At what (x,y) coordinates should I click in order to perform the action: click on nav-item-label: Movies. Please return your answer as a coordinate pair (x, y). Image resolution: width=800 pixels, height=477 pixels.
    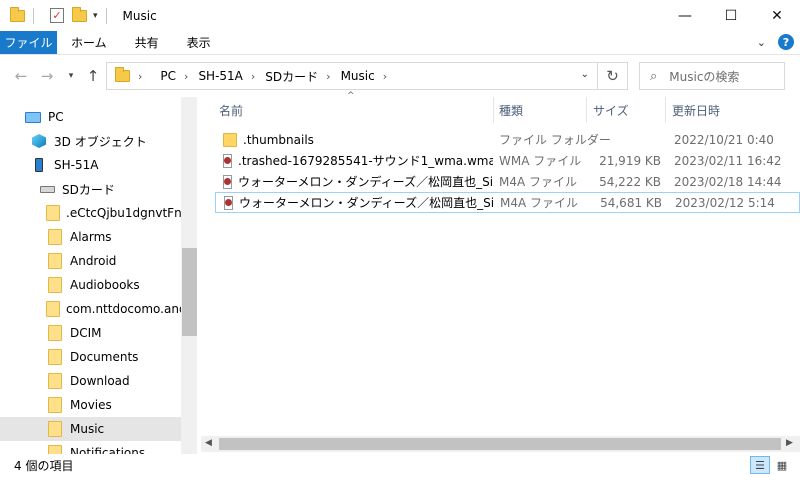
    Looking at the image, I should click on (91, 405).